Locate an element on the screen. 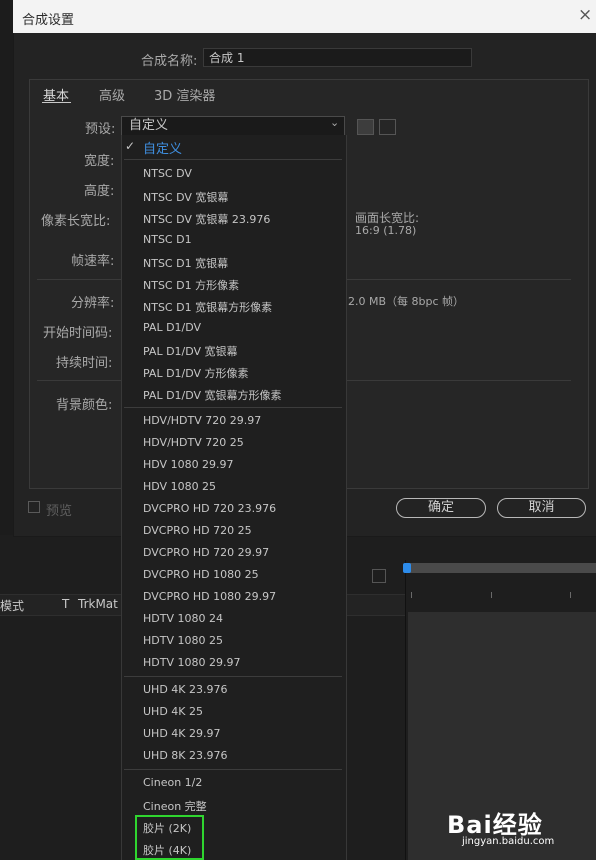  dialog-titlebar is located at coordinates (304, 16).